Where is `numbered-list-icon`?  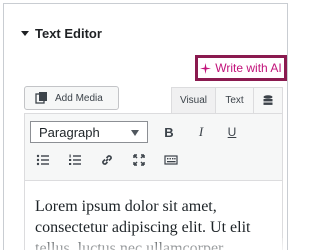
numbered-list-icon is located at coordinates (75, 159).